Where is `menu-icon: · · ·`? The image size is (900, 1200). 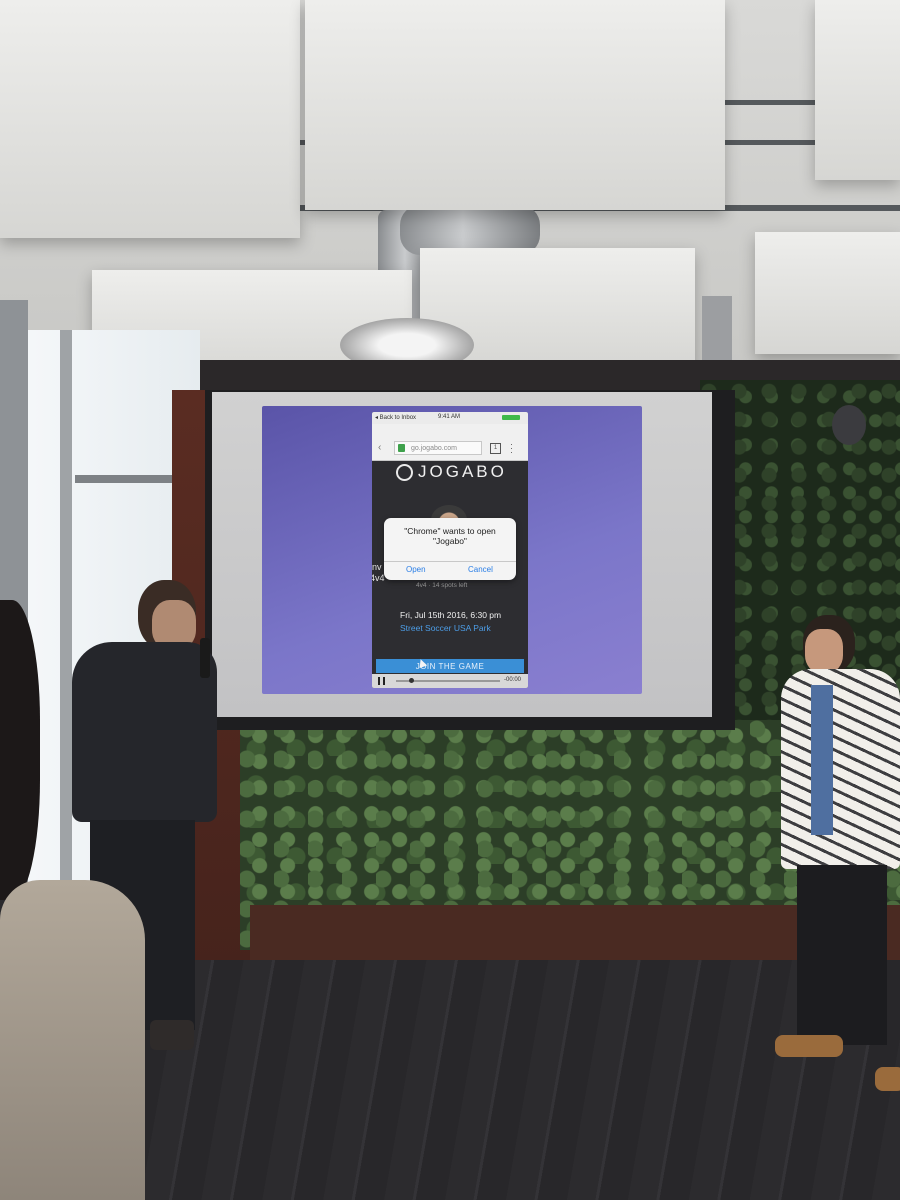 menu-icon: · · · is located at coordinates (511, 448).